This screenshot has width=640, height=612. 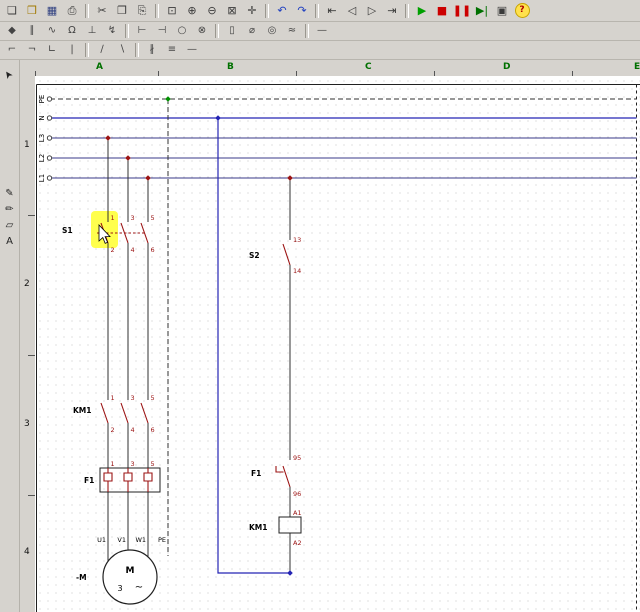 I want to click on resistor-symbol-button: Ω, so click(x=72, y=31).